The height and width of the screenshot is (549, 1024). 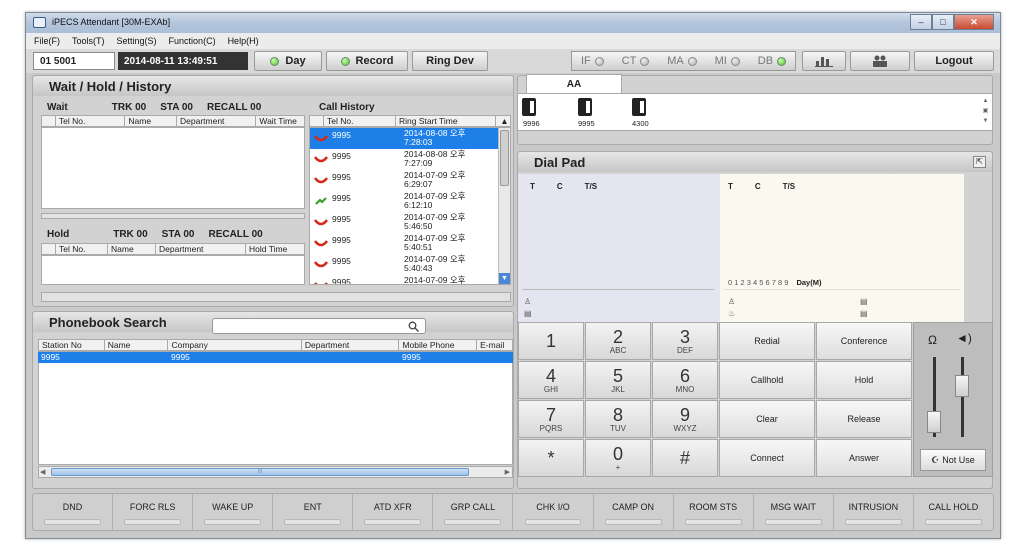 I want to click on logout-button: Logout, so click(x=954, y=61).